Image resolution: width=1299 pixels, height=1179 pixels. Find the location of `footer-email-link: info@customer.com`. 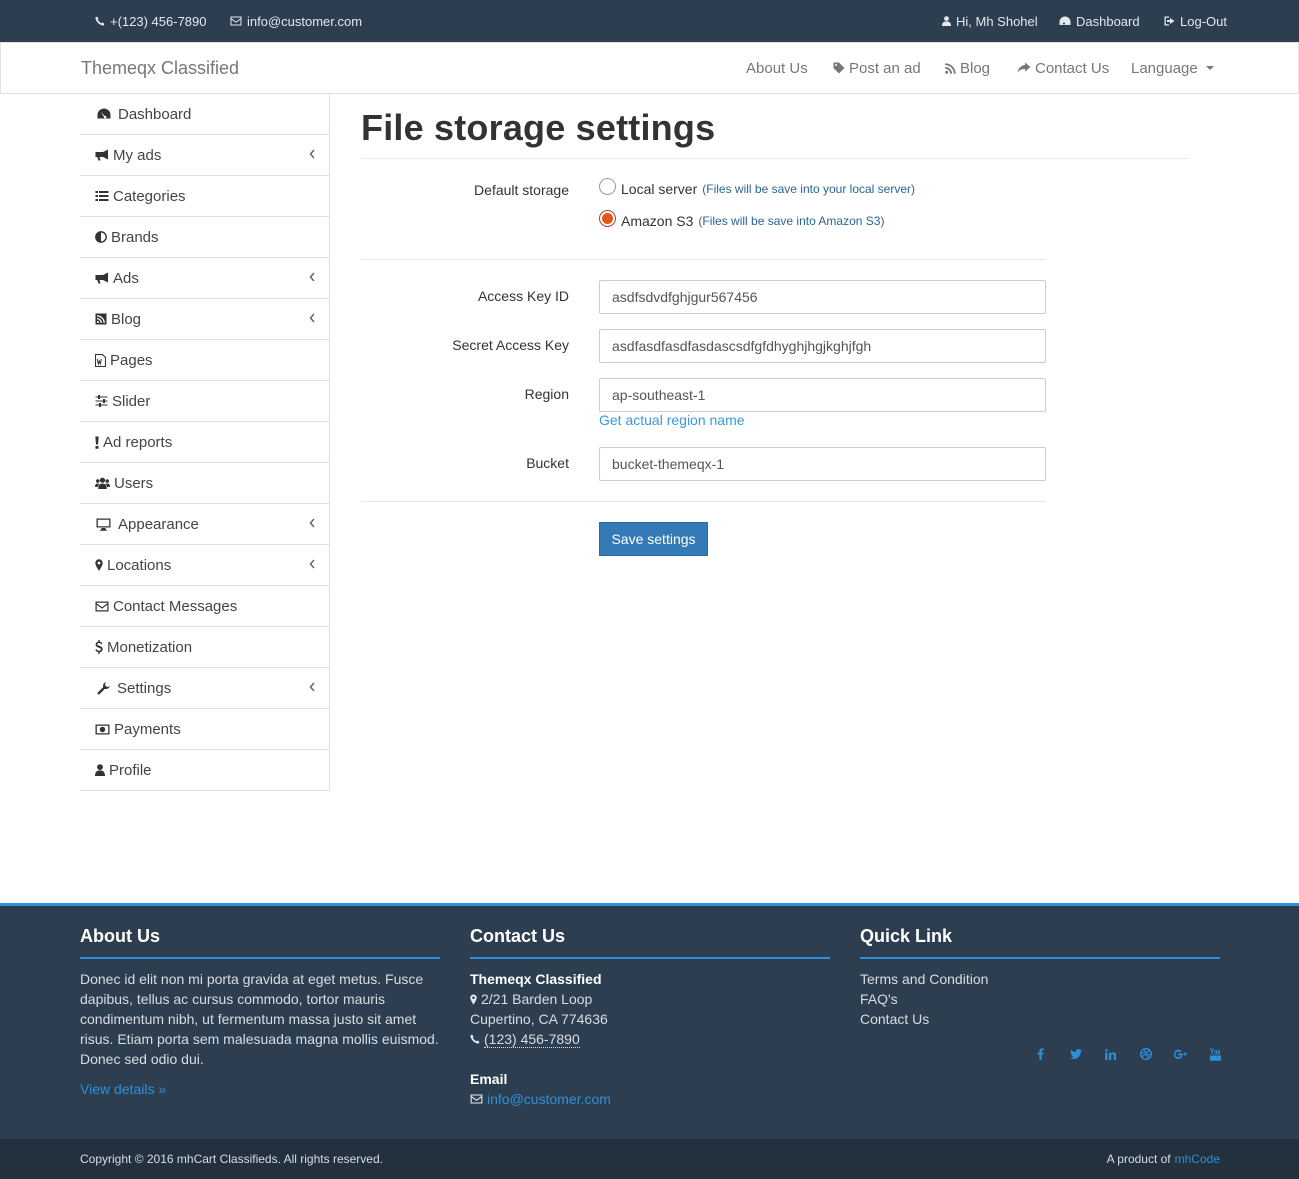

footer-email-link: info@customer.com is located at coordinates (549, 1099).